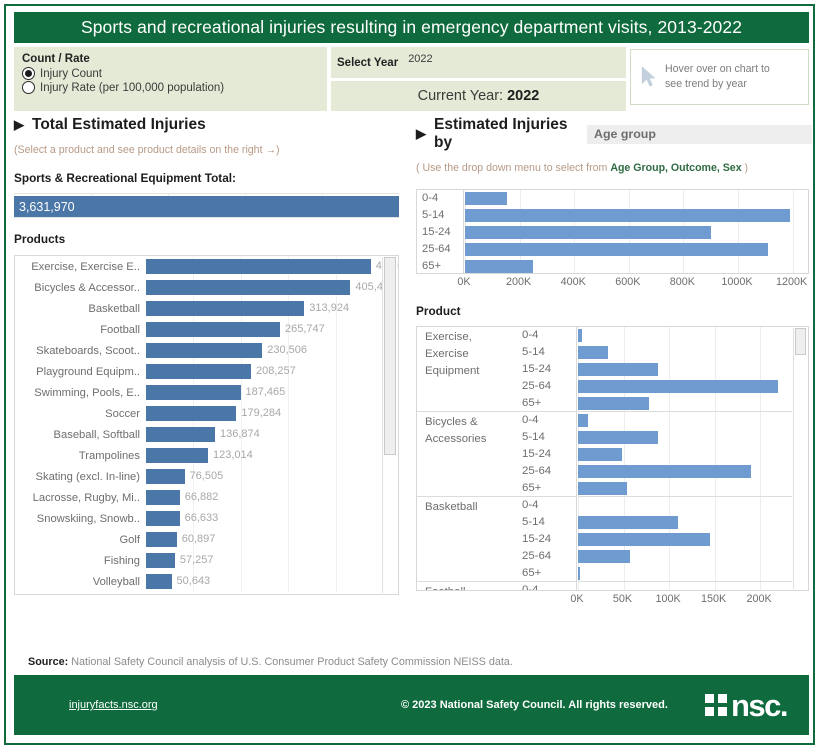  I want to click on products-scrollbar, so click(389, 425).